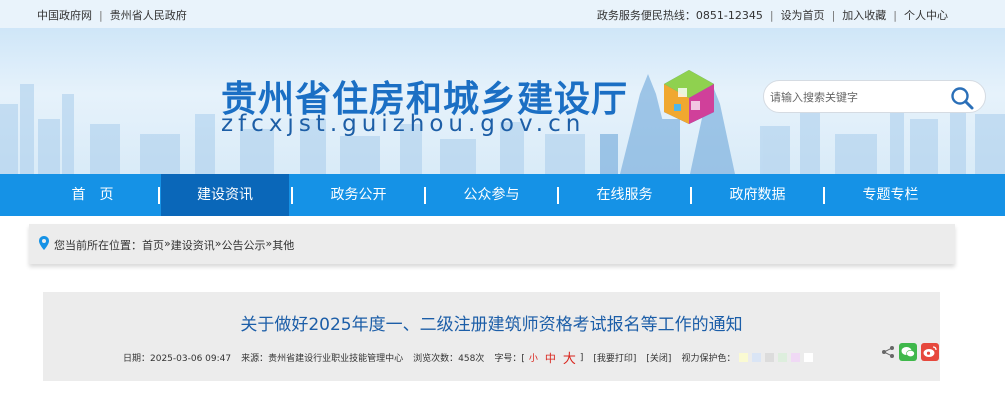  What do you see at coordinates (569, 357) in the screenshot?
I see `font-large-button: 大` at bounding box center [569, 357].